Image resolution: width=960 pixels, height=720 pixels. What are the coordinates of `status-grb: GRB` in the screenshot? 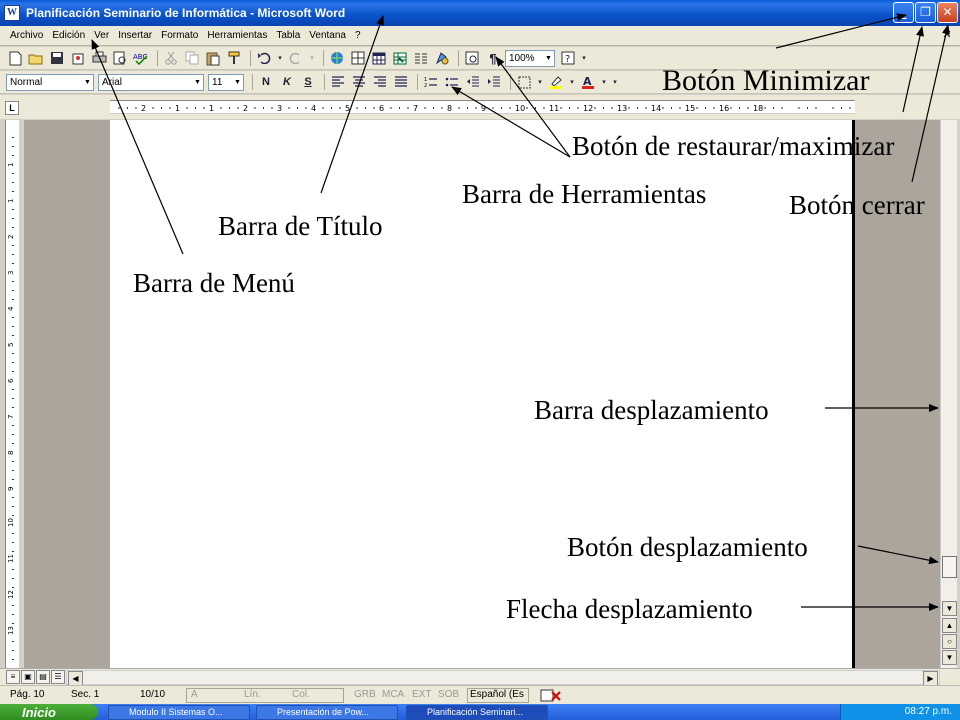 It's located at (365, 694).